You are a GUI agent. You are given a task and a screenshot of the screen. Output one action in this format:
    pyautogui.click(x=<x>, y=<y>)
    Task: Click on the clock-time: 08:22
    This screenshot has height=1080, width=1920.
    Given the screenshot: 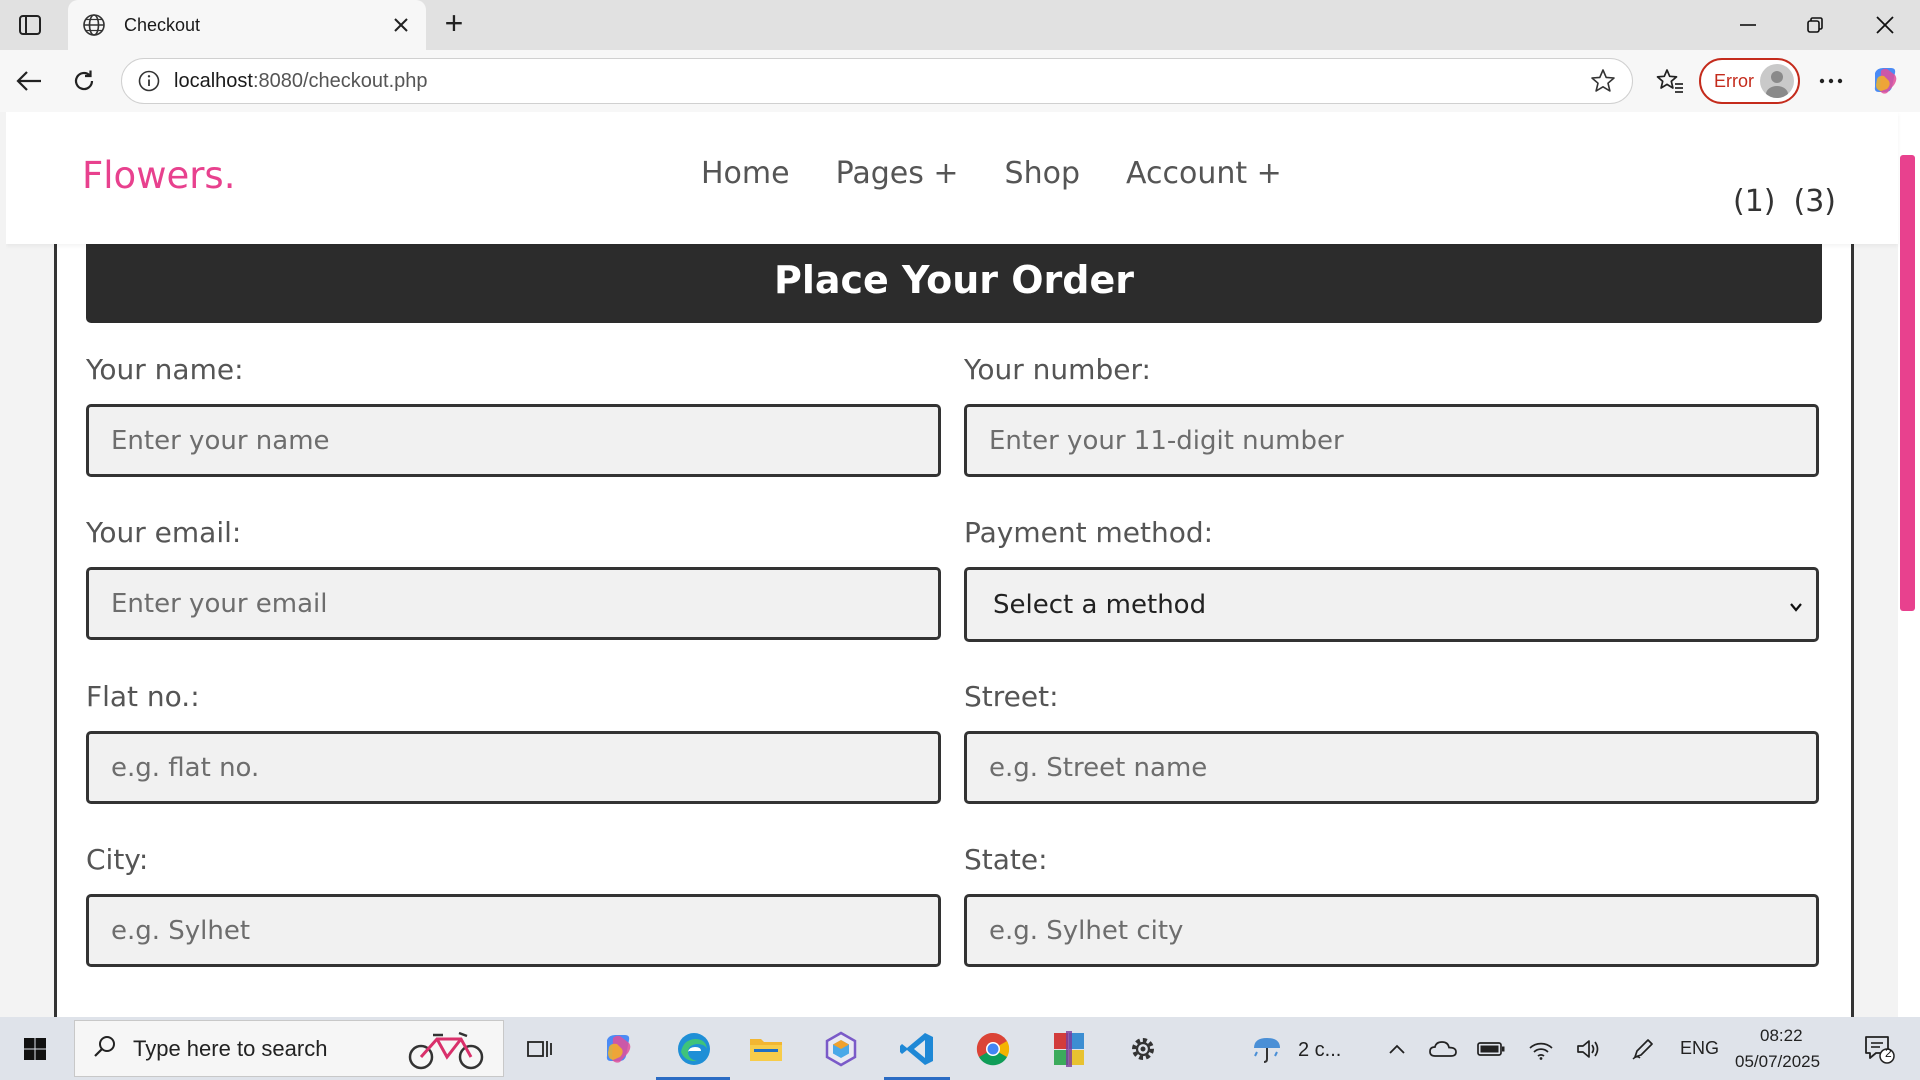 What is the action you would take?
    pyautogui.click(x=1781, y=1036)
    